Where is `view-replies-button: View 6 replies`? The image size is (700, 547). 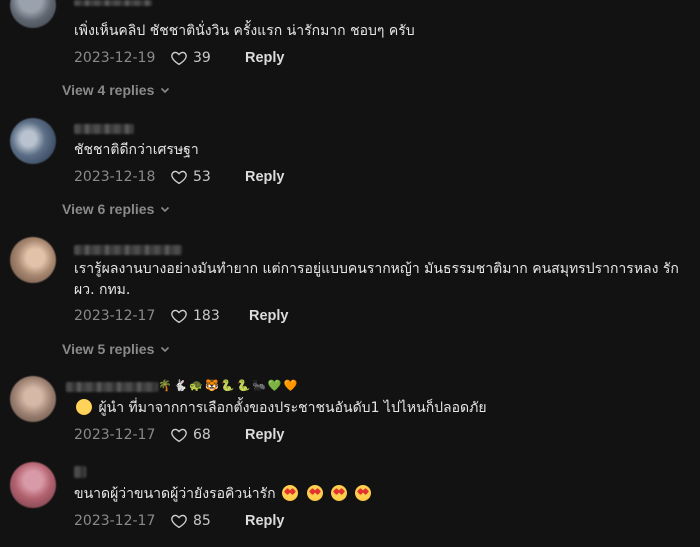 view-replies-button: View 6 replies is located at coordinates (116, 209).